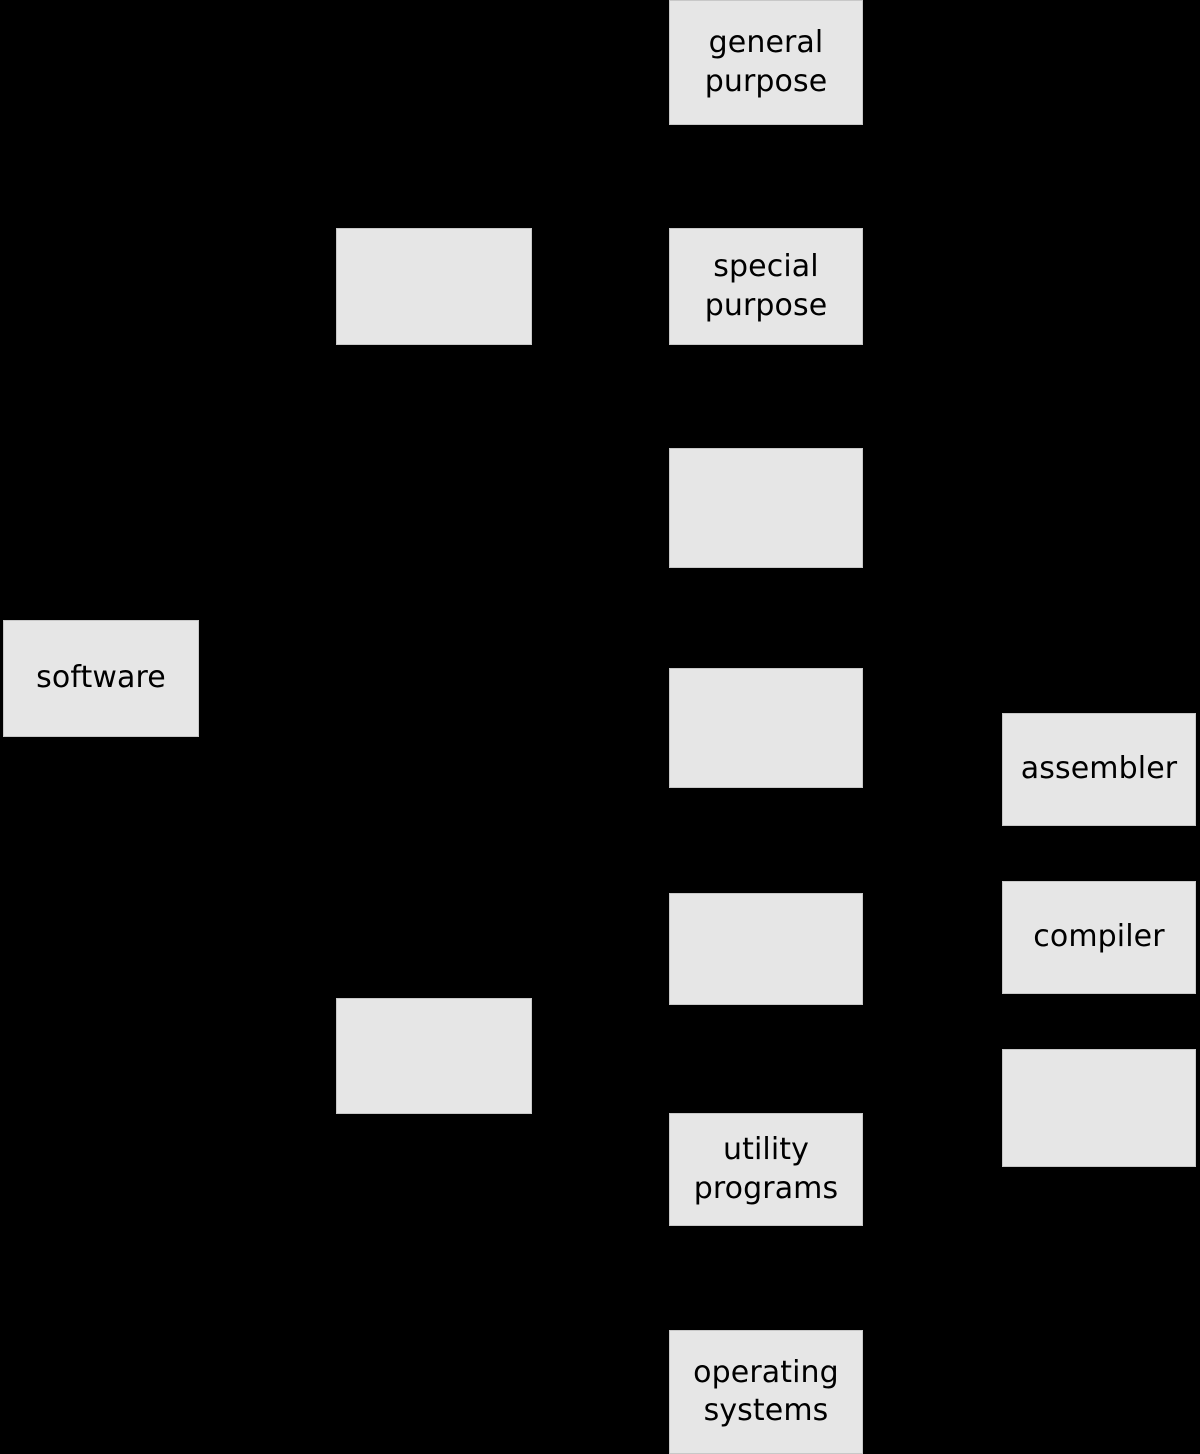  What do you see at coordinates (434, 1056) in the screenshot?
I see `node-col2-blank-lower` at bounding box center [434, 1056].